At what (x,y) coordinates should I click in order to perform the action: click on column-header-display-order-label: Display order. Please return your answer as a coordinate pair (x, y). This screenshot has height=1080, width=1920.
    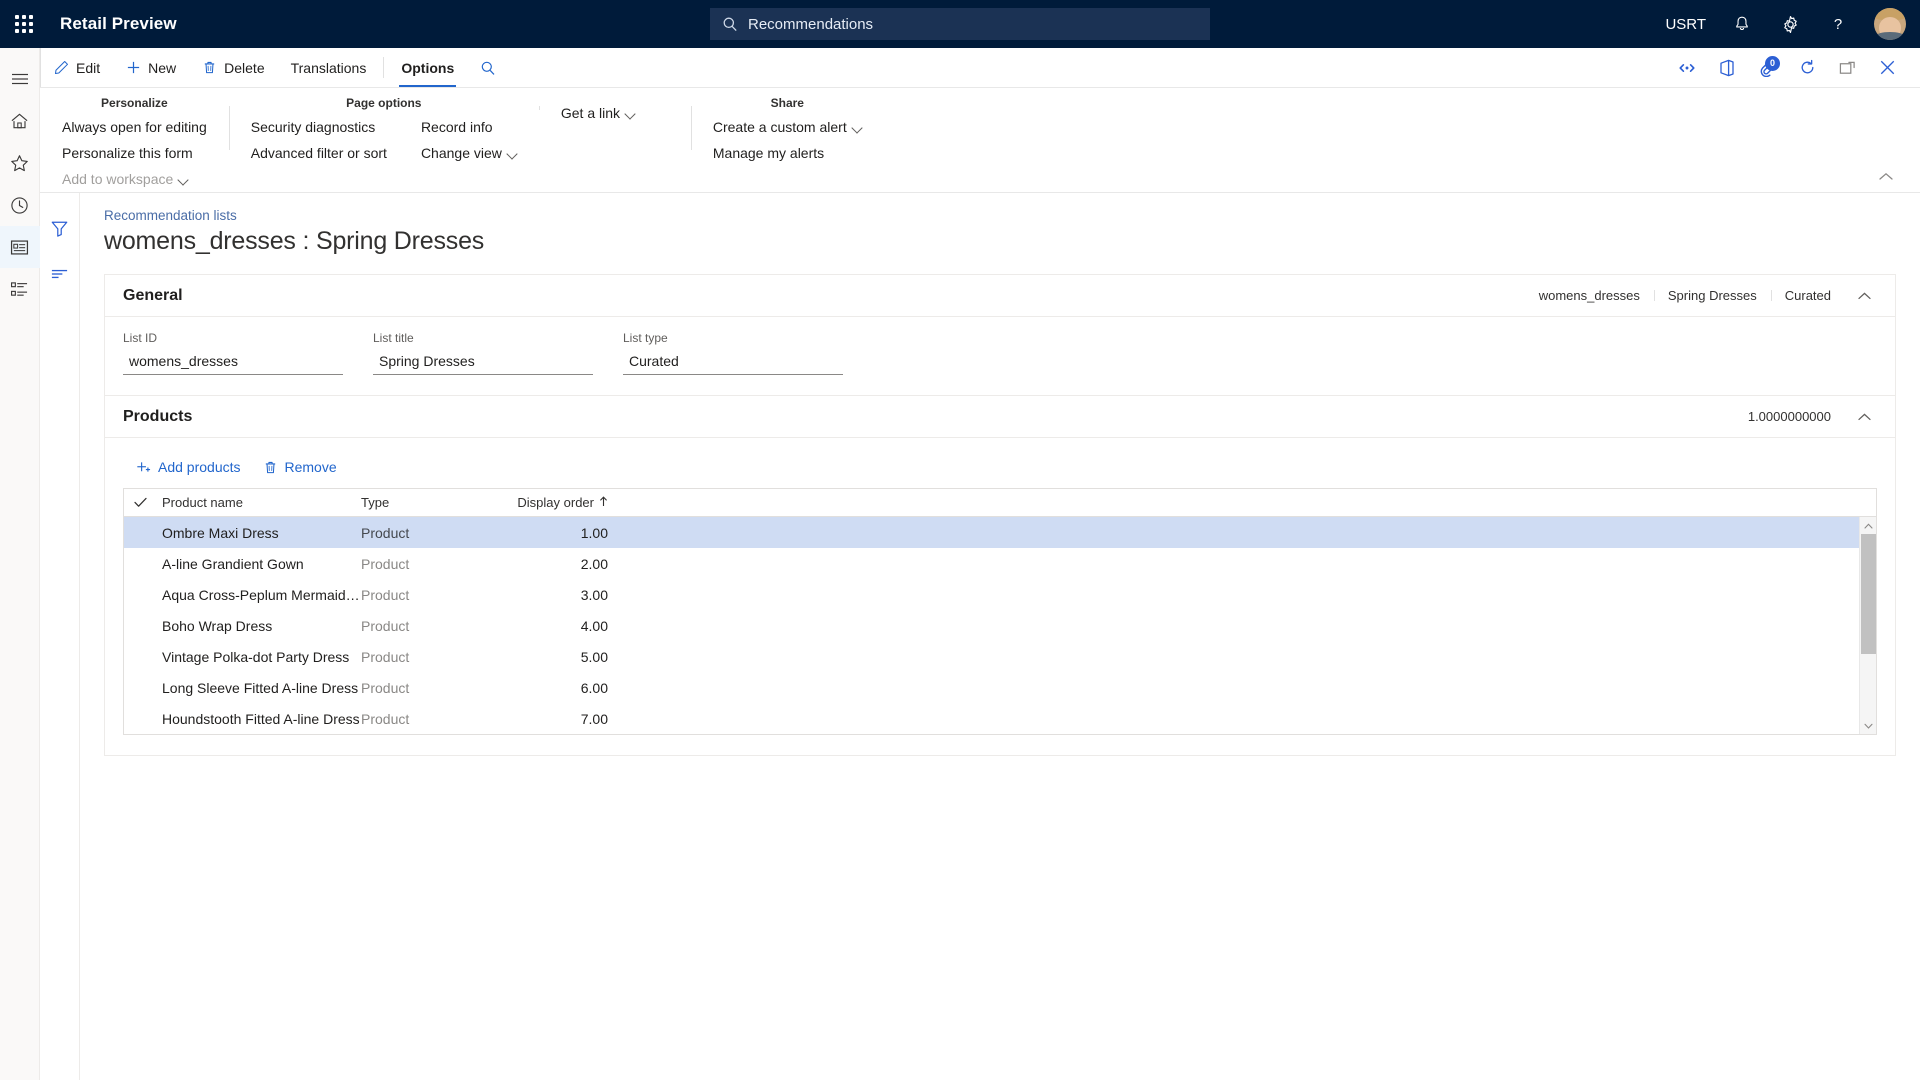
    Looking at the image, I should click on (555, 502).